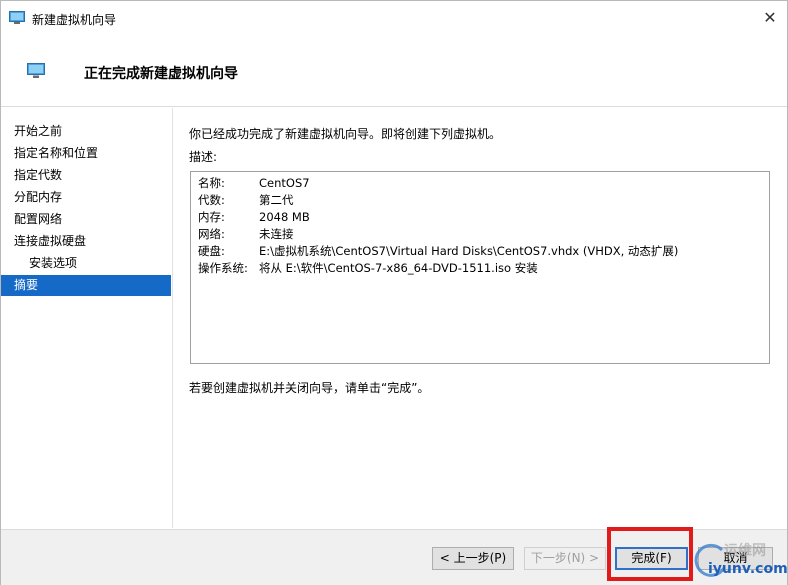 This screenshot has height=585, width=788. I want to click on summary-value: 2048 MB, so click(284, 217).